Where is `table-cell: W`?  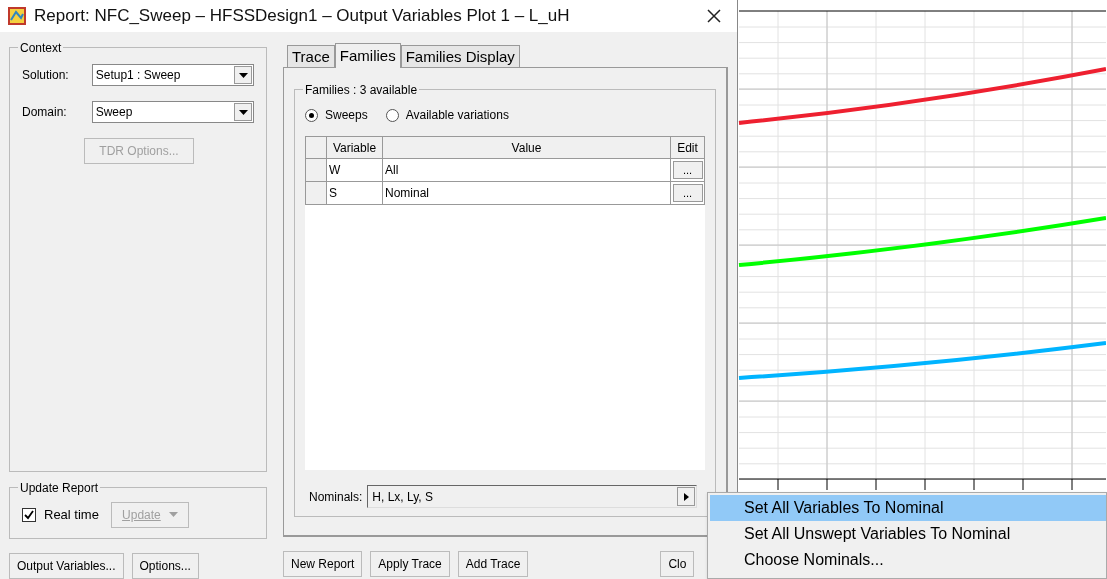
table-cell: W is located at coordinates (355, 170).